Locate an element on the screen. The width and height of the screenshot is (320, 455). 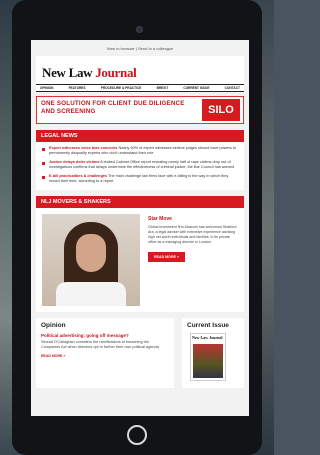
silo-logo: SILO is located at coordinates (221, 110).